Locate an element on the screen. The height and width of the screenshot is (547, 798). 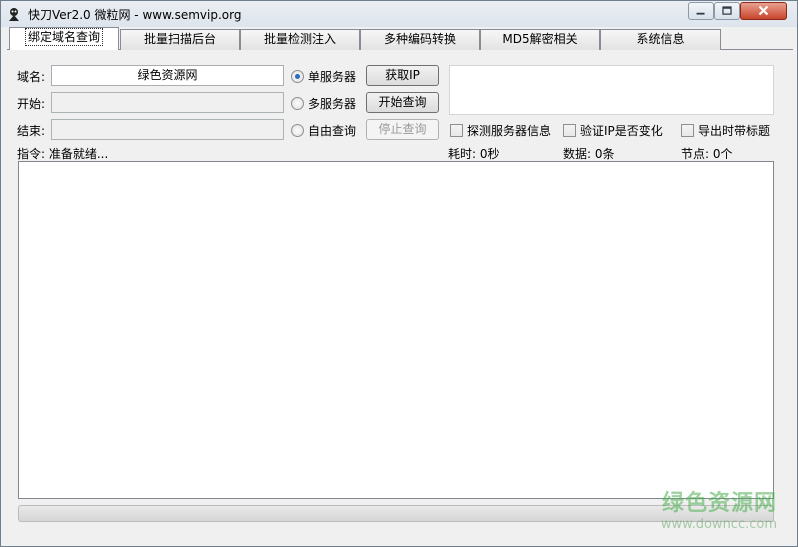
tab-system-info: 系统信息 is located at coordinates (660, 39).